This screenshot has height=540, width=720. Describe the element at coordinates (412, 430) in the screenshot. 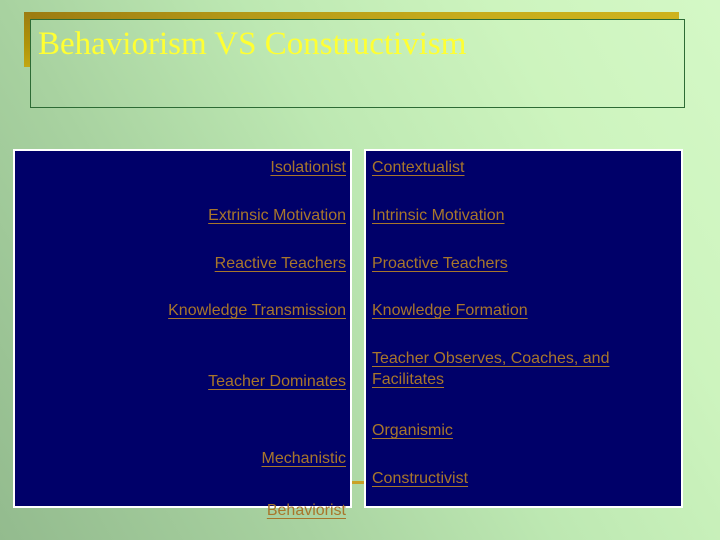

I see `constructivism-term: Organismic` at that location.